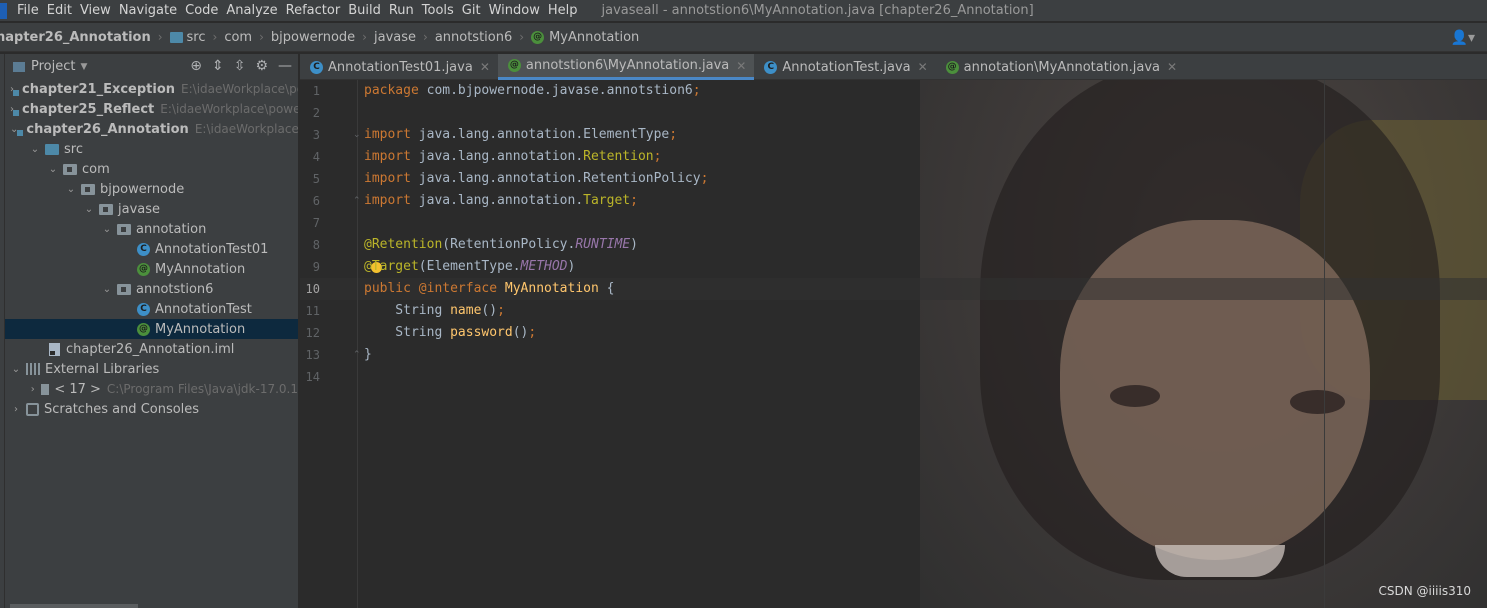  I want to click on tab-annotstion6-myannotation: @ annotstion6\MyAnnotation.java ✕, so click(626, 67).